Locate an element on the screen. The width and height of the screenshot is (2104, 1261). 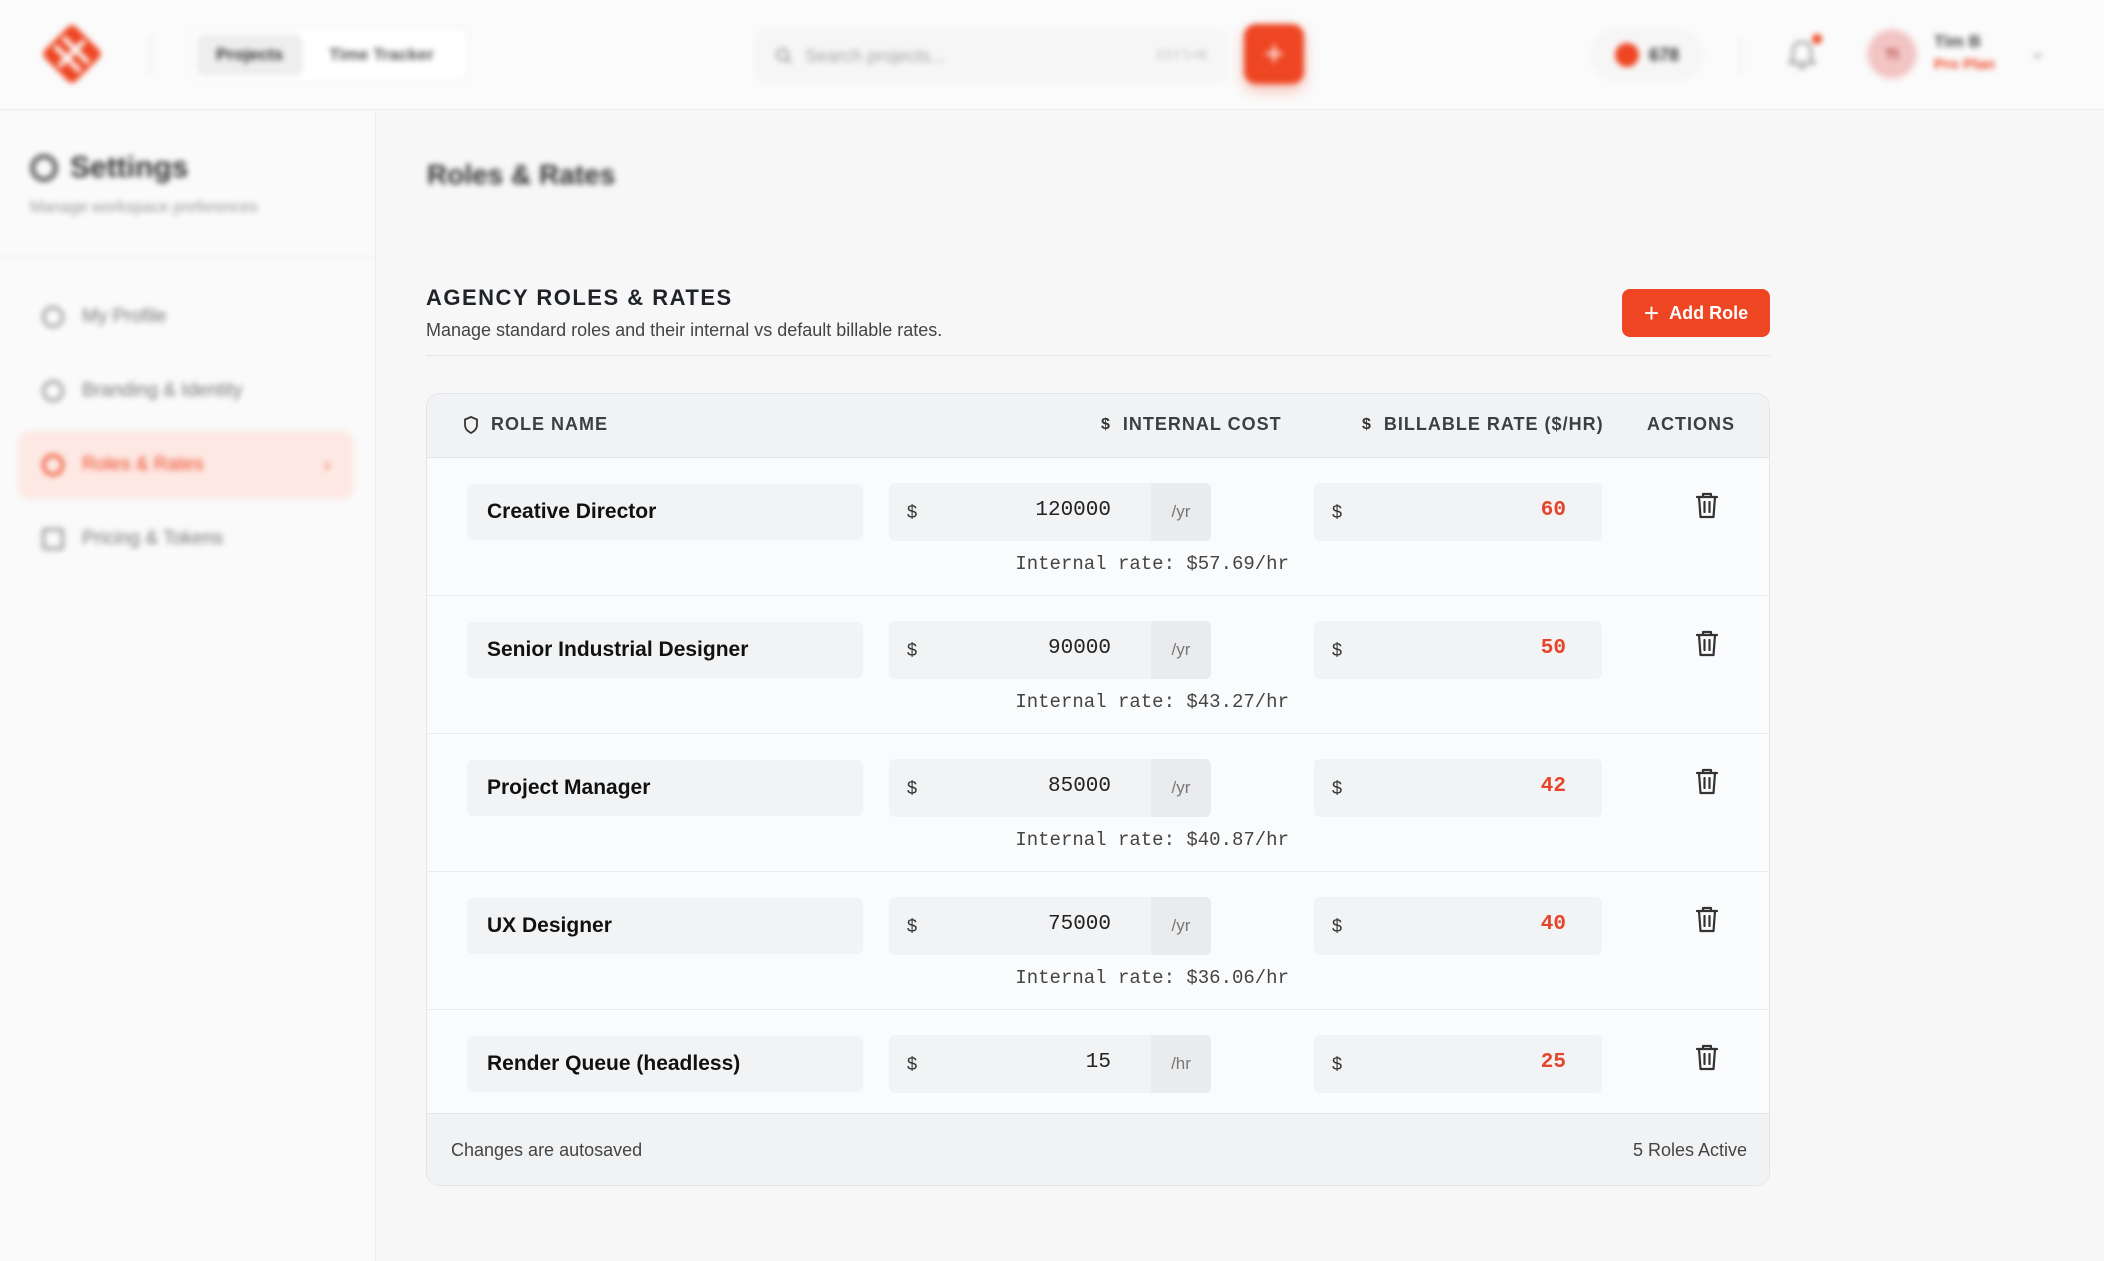
internal-cost-value: 75000 is located at coordinates (1079, 924).